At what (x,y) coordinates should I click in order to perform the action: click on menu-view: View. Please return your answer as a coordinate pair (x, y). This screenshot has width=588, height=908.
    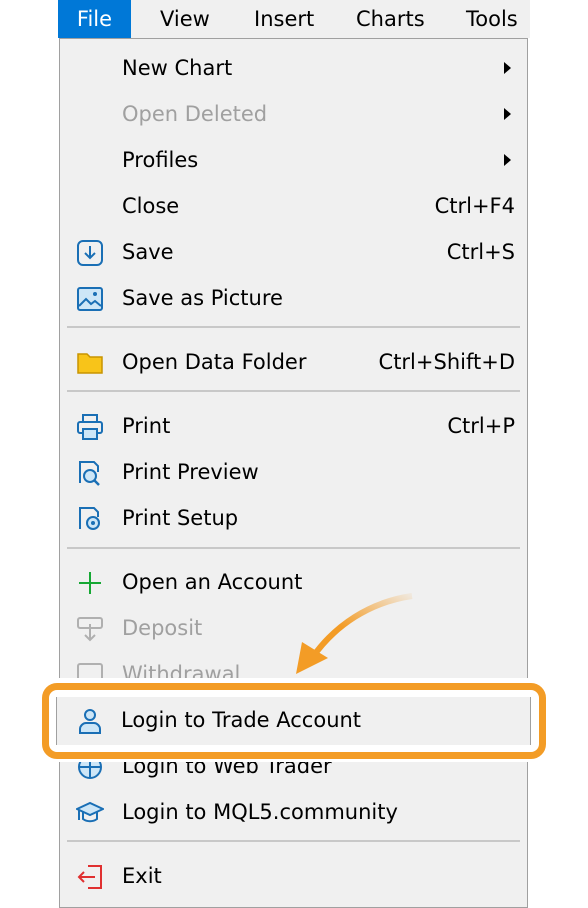
    Looking at the image, I should click on (185, 19).